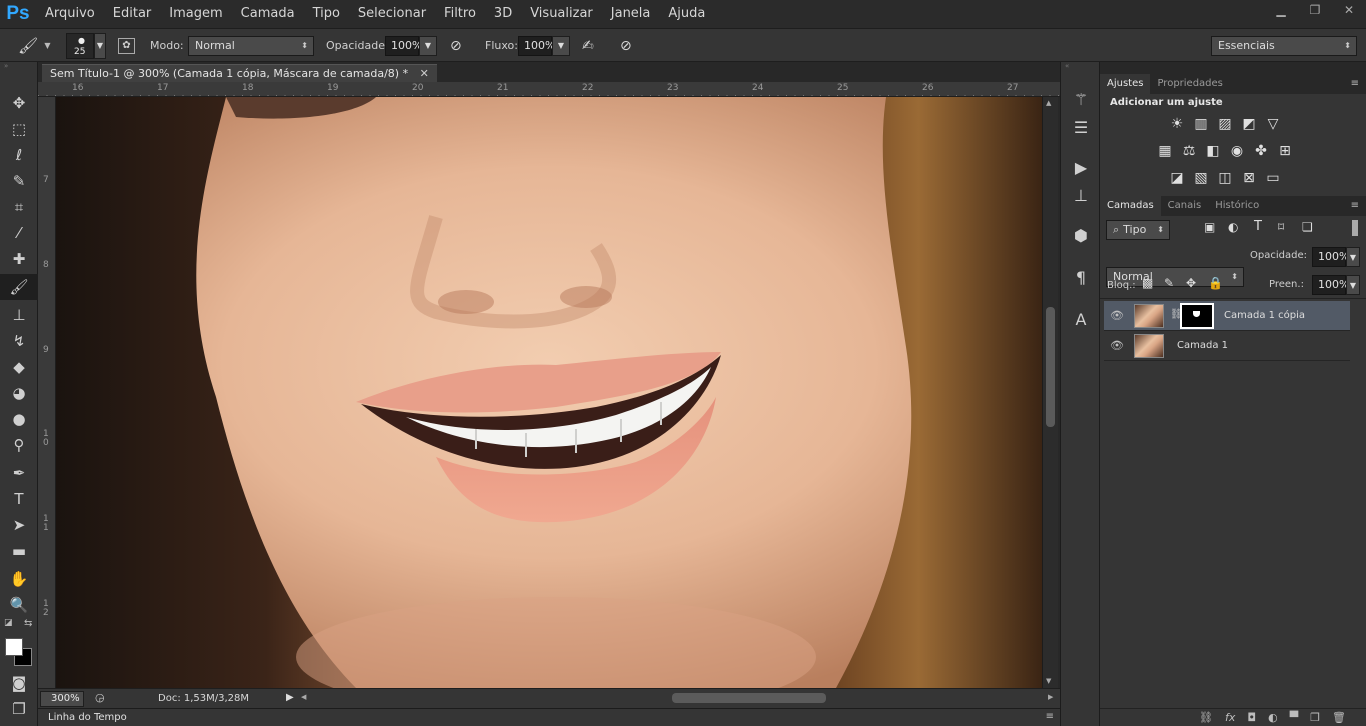 This screenshot has height=726, width=1366. What do you see at coordinates (1284, 45) in the screenshot?
I see `workspace-select: Essenciais ⬍` at bounding box center [1284, 45].